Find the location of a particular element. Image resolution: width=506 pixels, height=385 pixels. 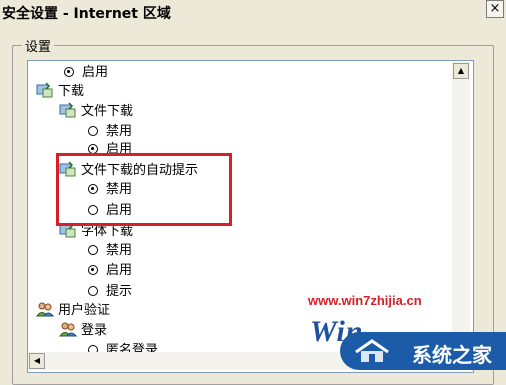

setting-label: 字体下载 is located at coordinates (107, 231).